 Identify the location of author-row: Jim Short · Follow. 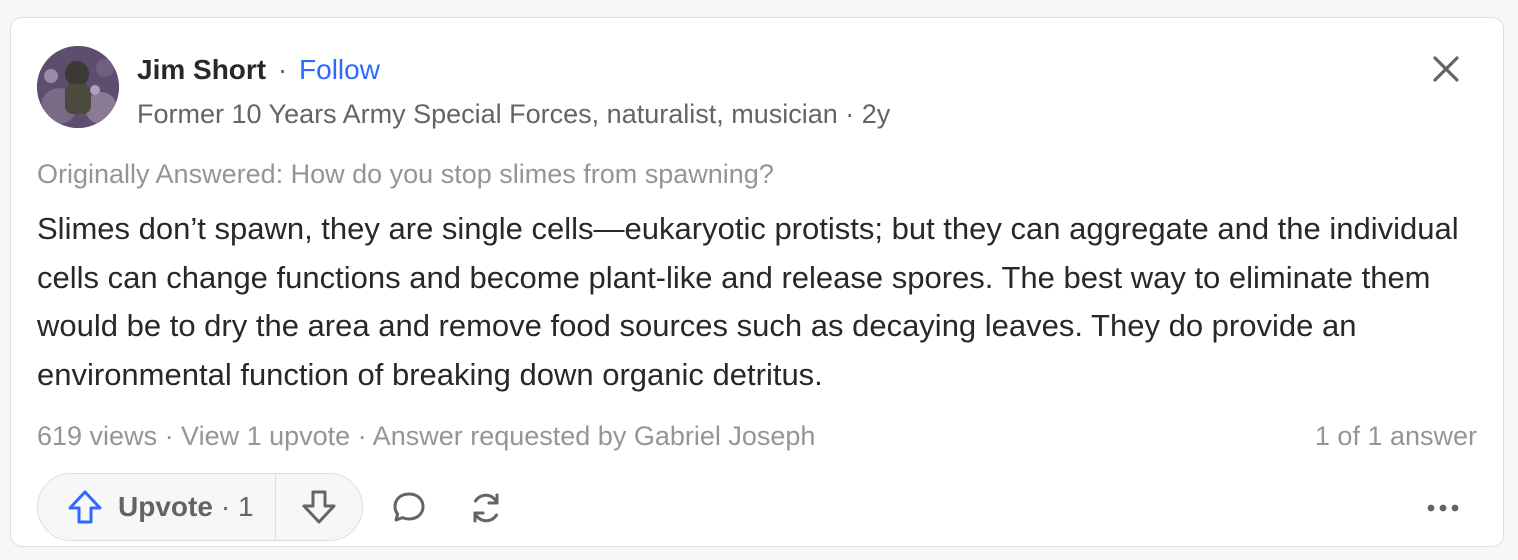
(258, 70).